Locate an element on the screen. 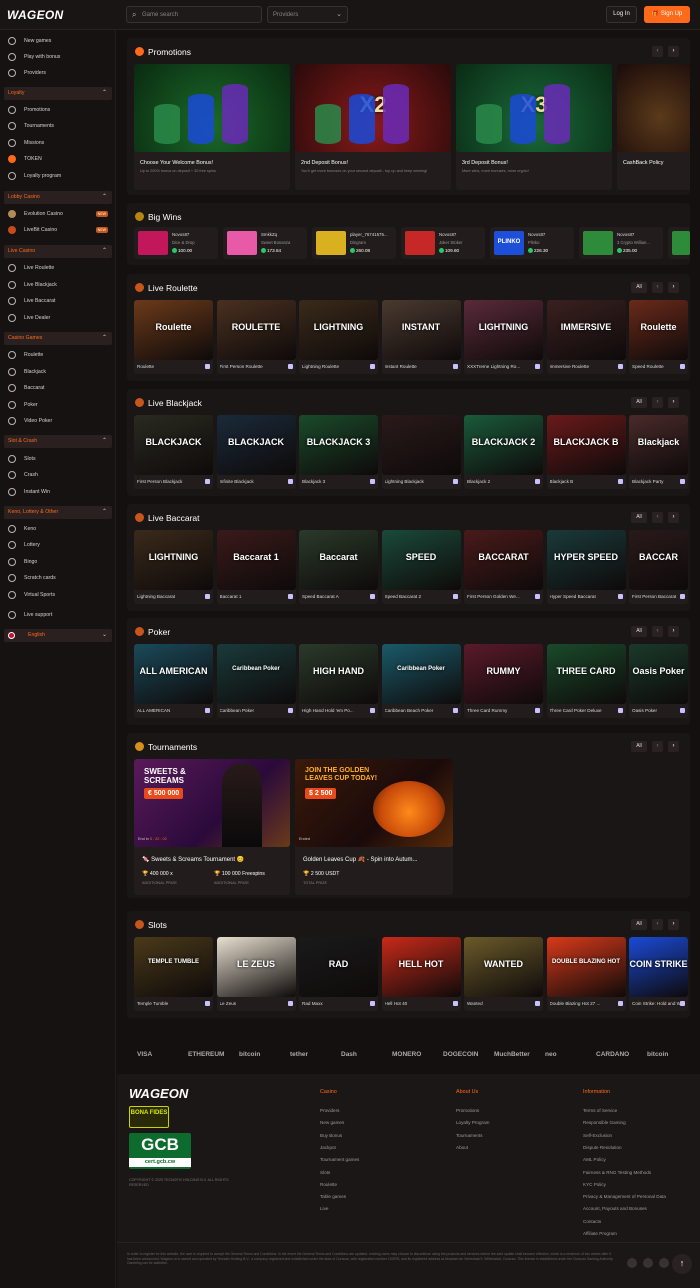 Image resolution: width=700 pixels, height=1288 pixels. footer-link: Self-Exclusion is located at coordinates (597, 1135).